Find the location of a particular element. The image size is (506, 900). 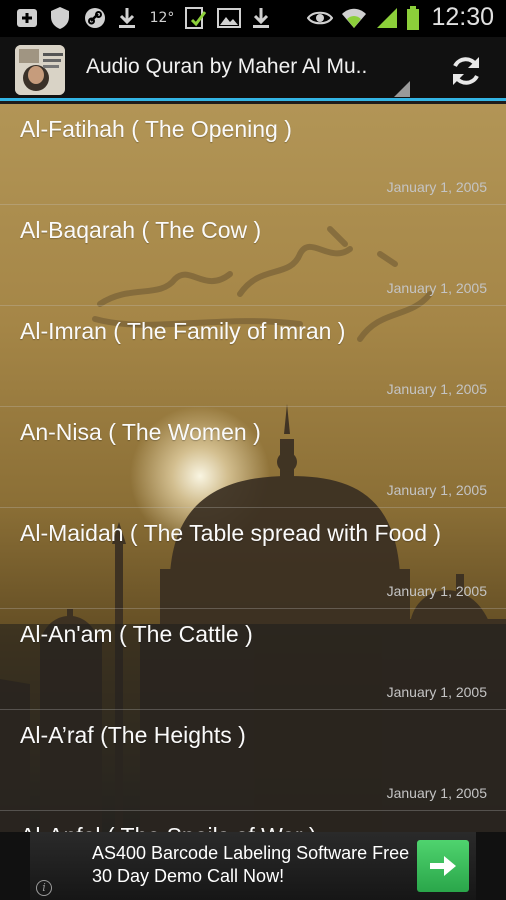

clipboard-check-icon is located at coordinates (195, 18).